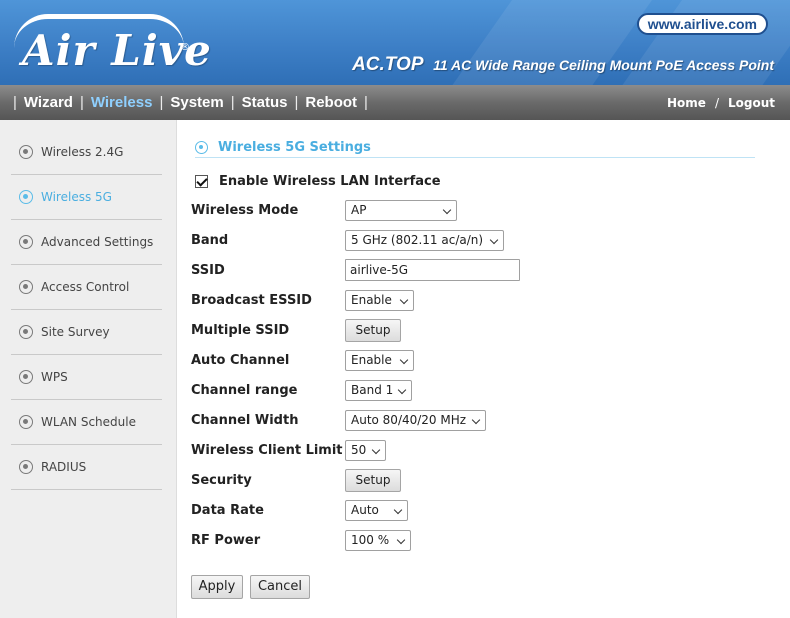  Describe the element at coordinates (244, 390) in the screenshot. I see `channel-range-label: Channel range` at that location.